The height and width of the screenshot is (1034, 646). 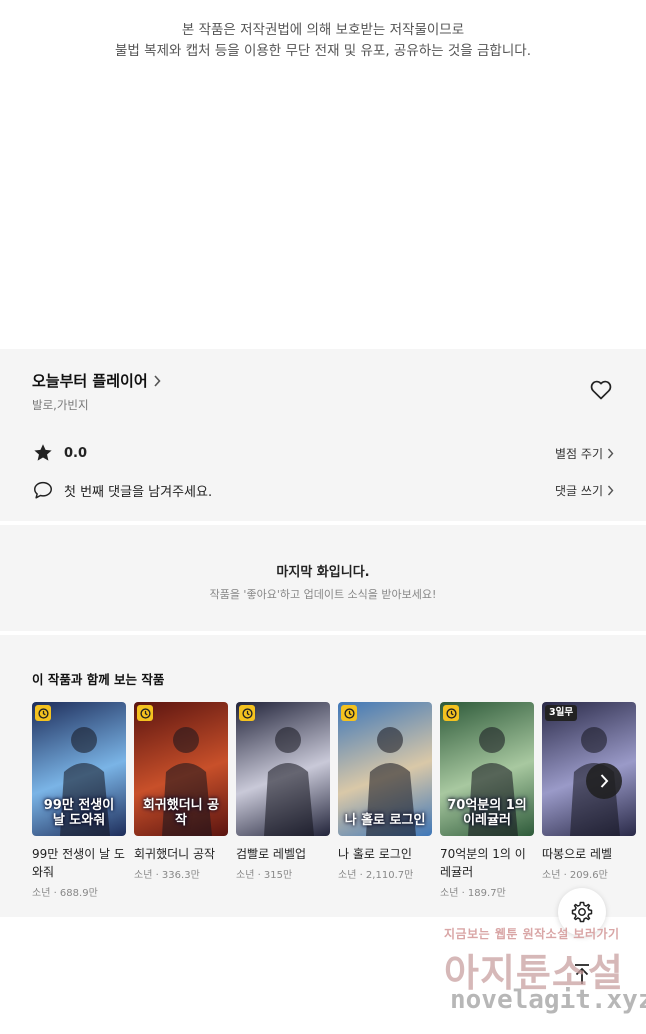 I want to click on comment-prompt: 첫 번째 댓글을 남겨주세요., so click(x=138, y=492).